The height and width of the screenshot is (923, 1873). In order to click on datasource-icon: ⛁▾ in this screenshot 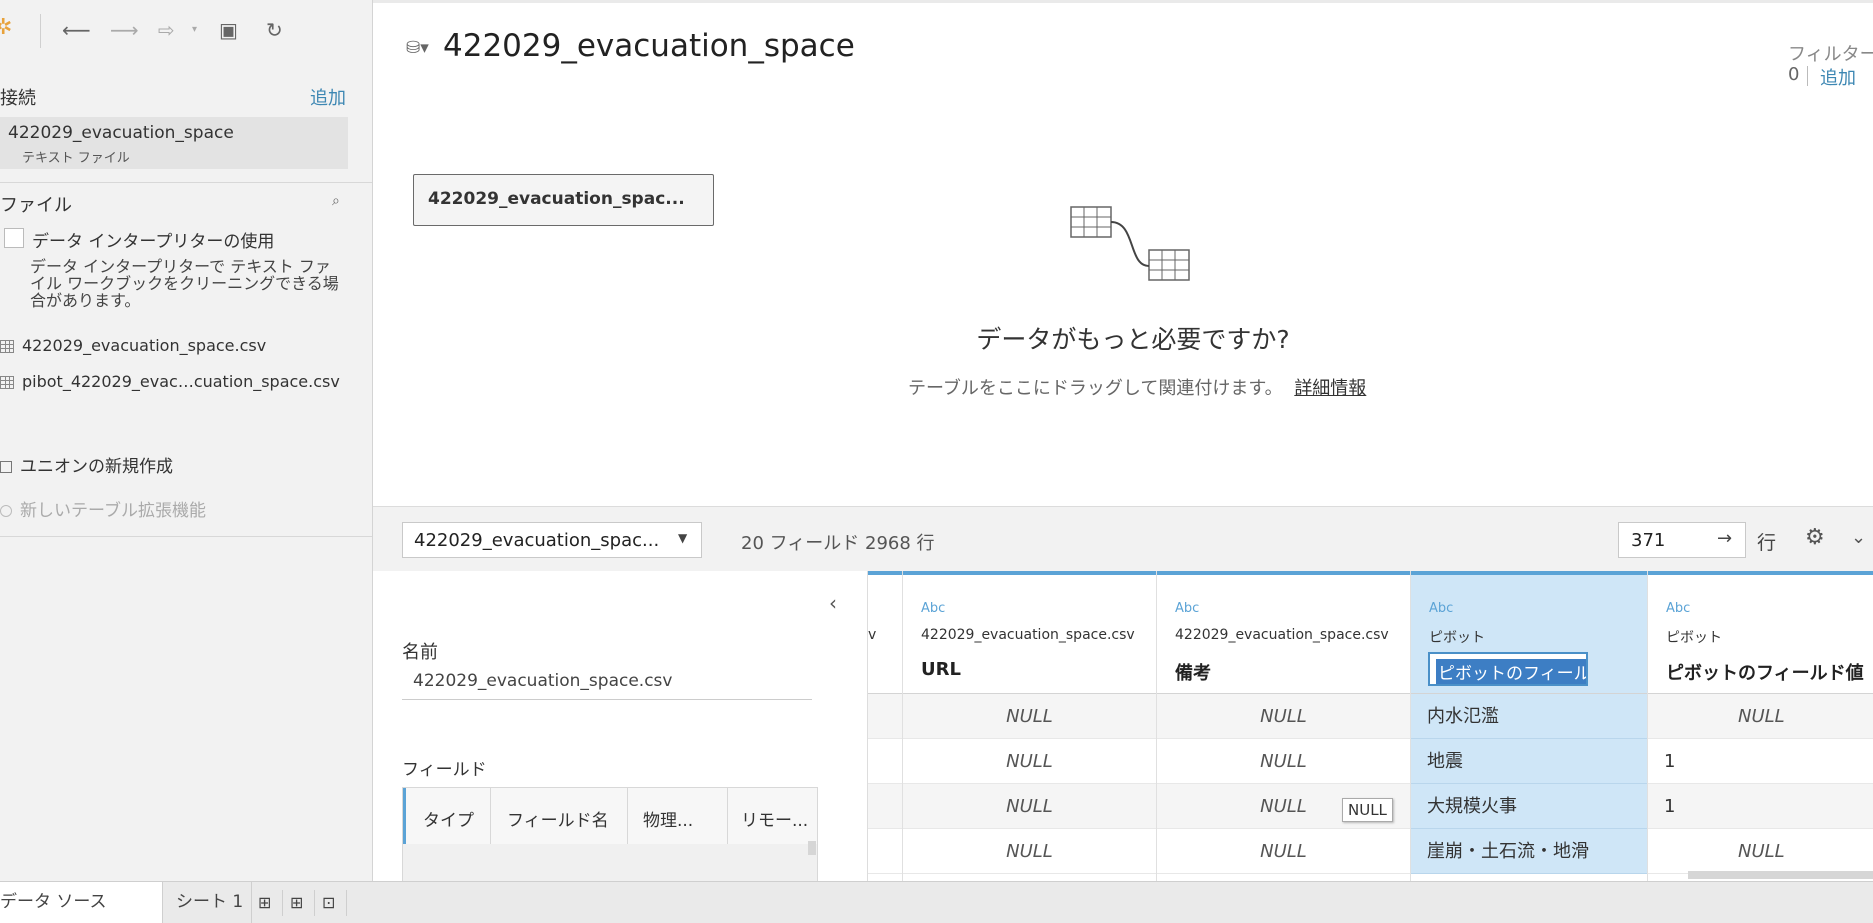, I will do `click(417, 48)`.